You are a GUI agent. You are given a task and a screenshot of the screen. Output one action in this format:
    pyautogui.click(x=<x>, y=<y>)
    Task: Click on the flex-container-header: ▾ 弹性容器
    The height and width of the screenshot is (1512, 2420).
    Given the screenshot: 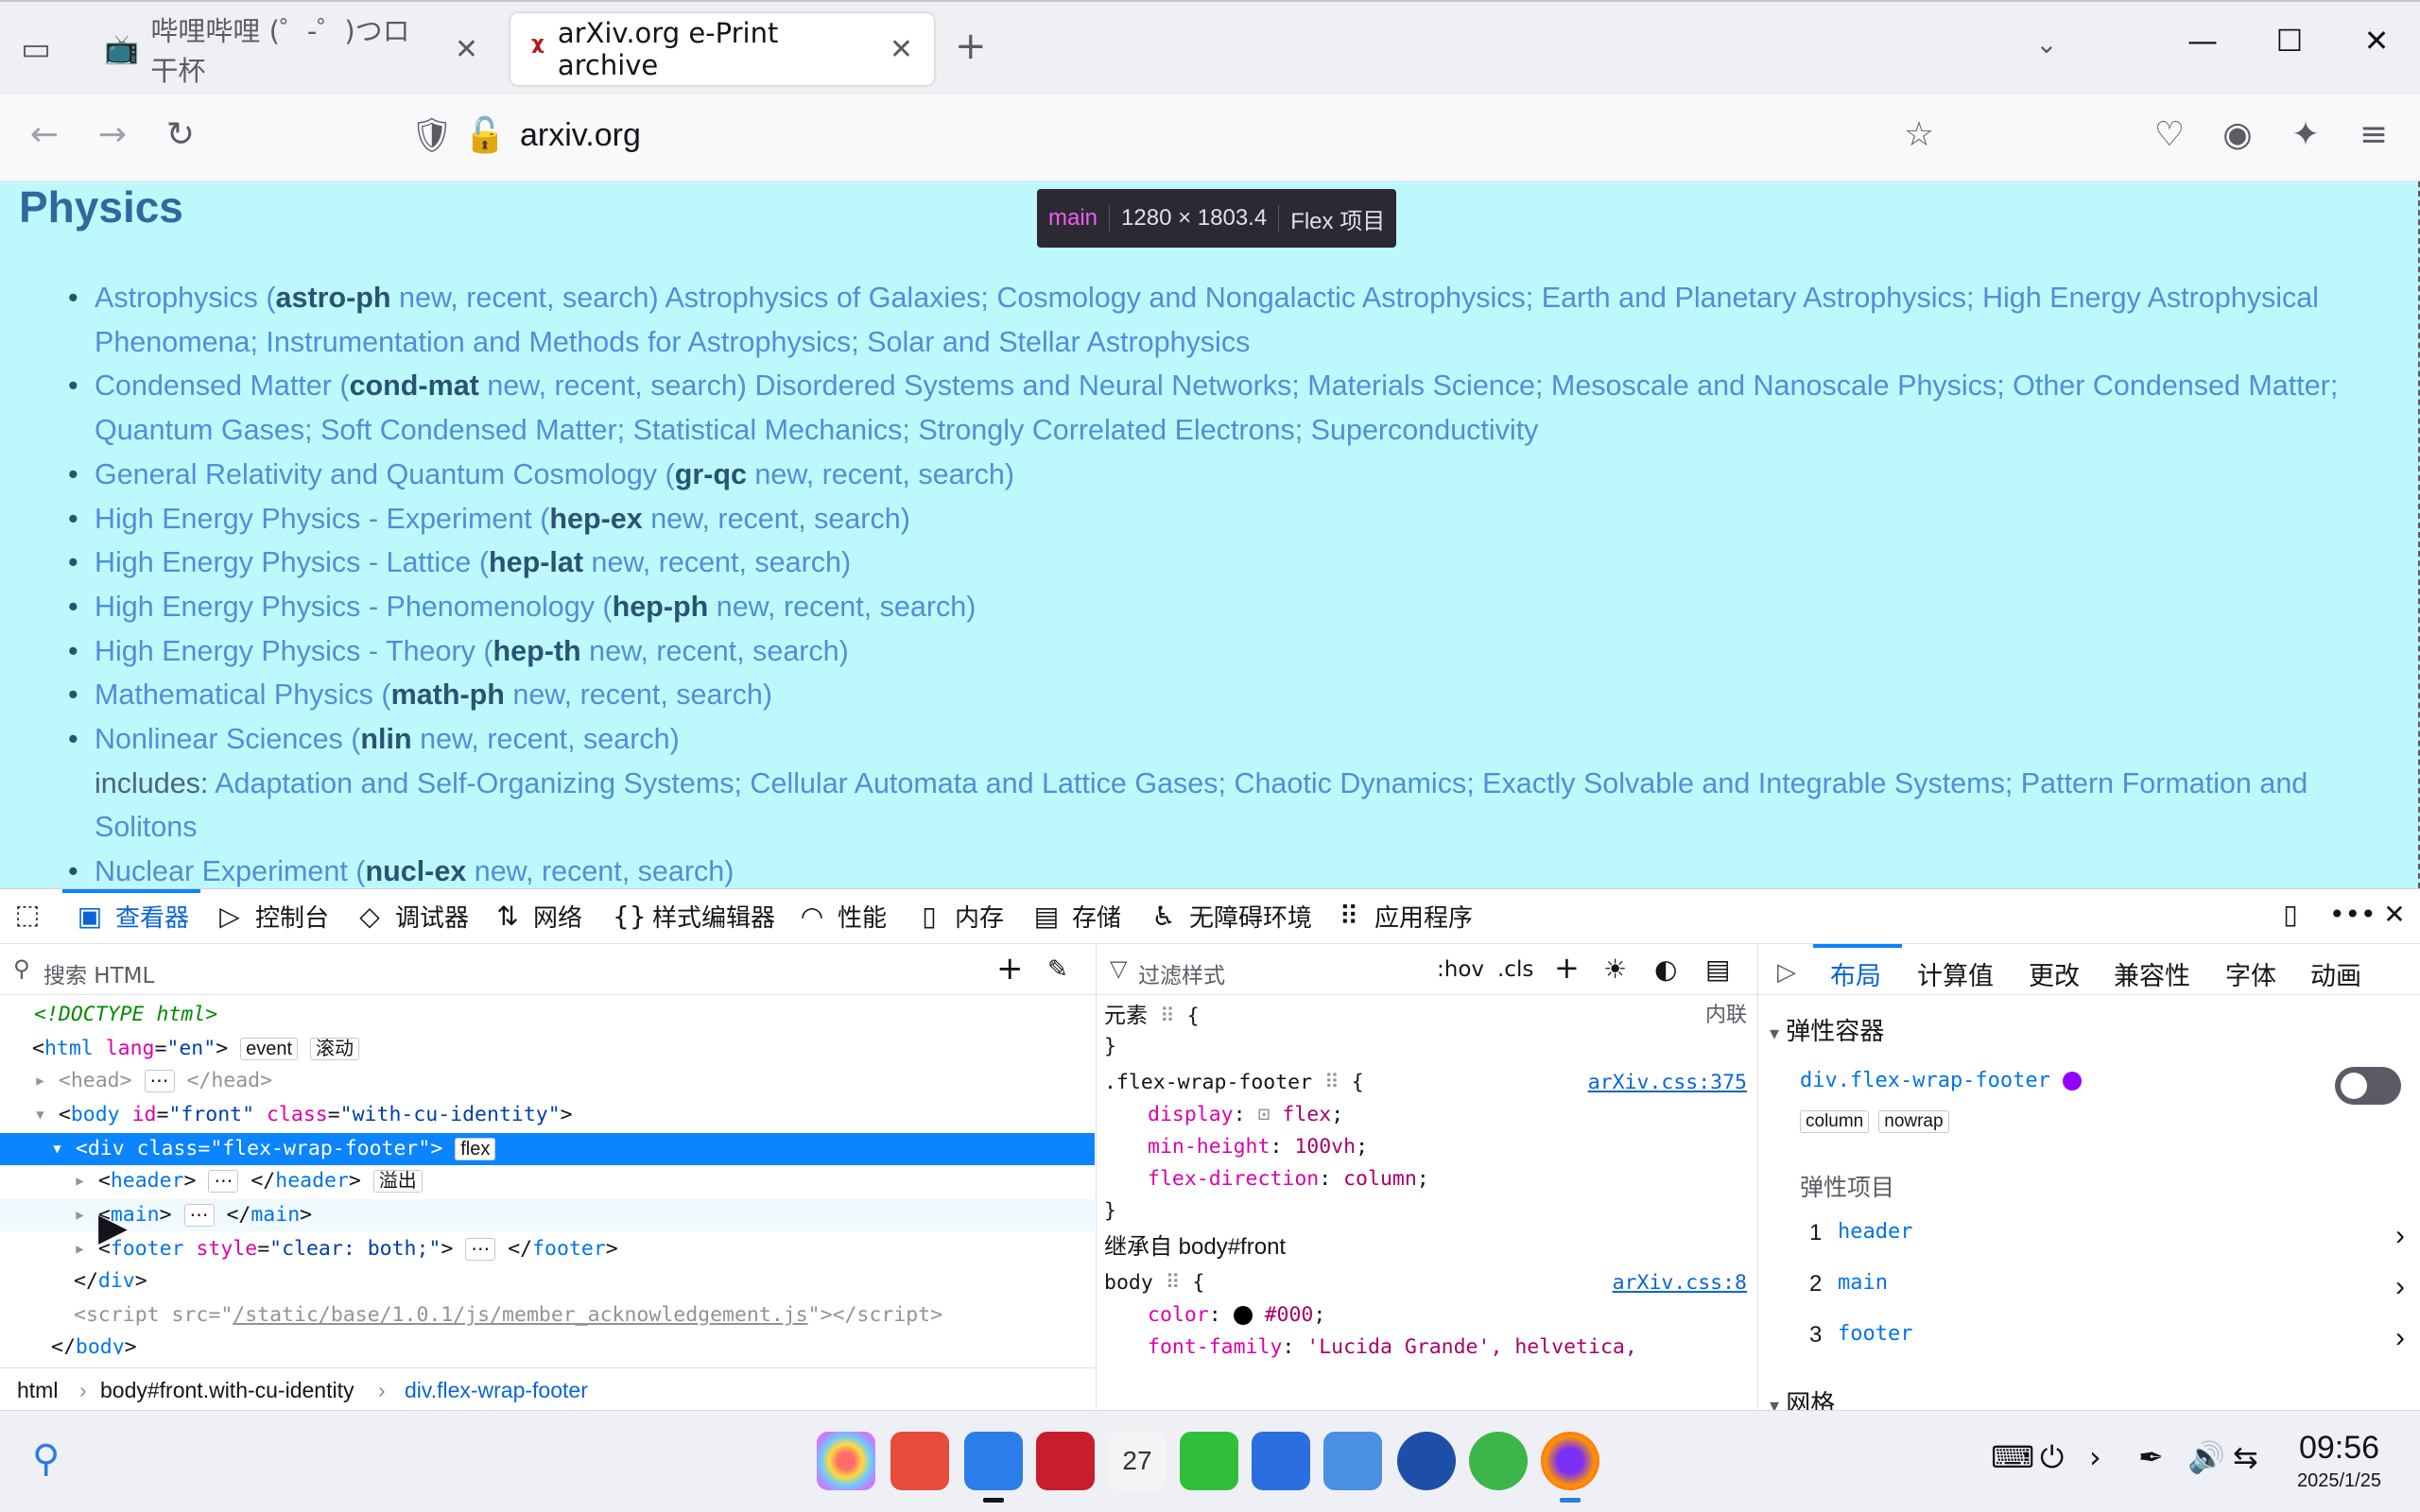 What is the action you would take?
    pyautogui.click(x=1827, y=1029)
    